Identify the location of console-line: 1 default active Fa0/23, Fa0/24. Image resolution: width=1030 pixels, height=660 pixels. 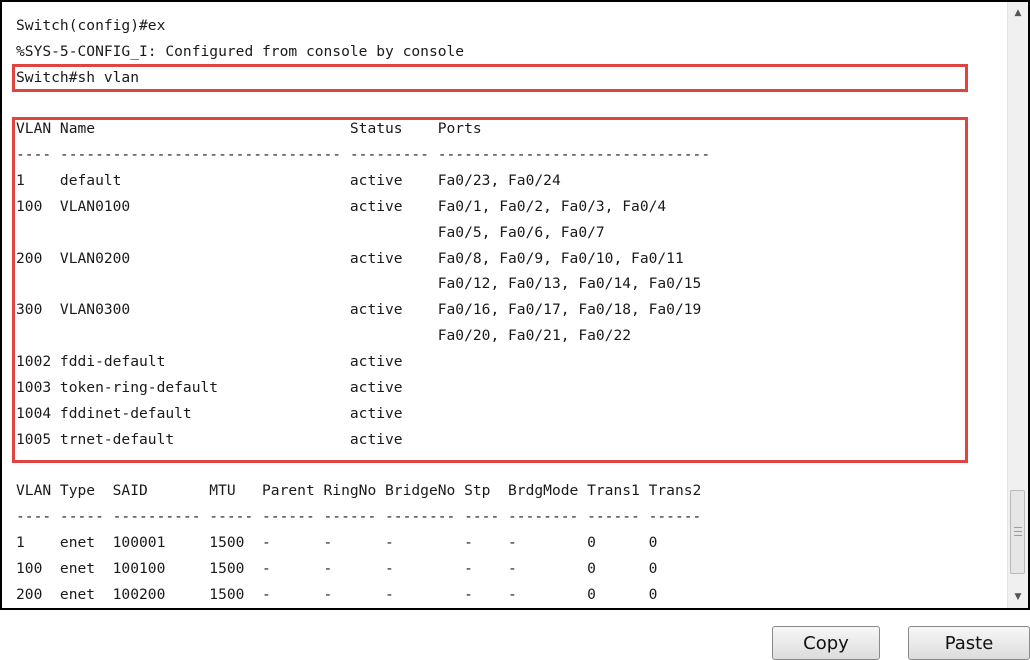
(288, 181).